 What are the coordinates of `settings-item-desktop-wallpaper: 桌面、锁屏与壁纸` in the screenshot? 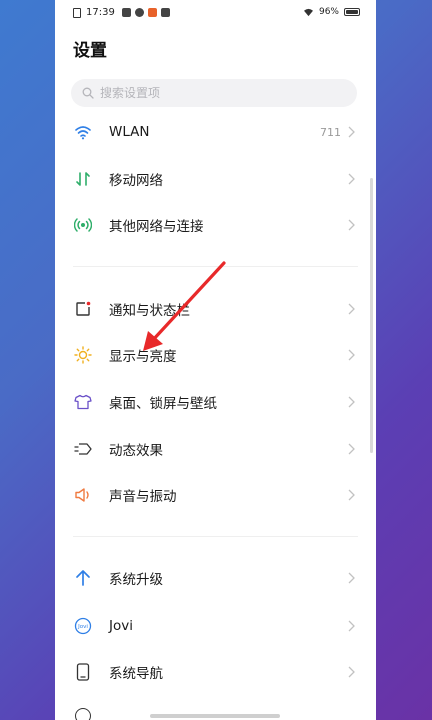 It's located at (215, 402).